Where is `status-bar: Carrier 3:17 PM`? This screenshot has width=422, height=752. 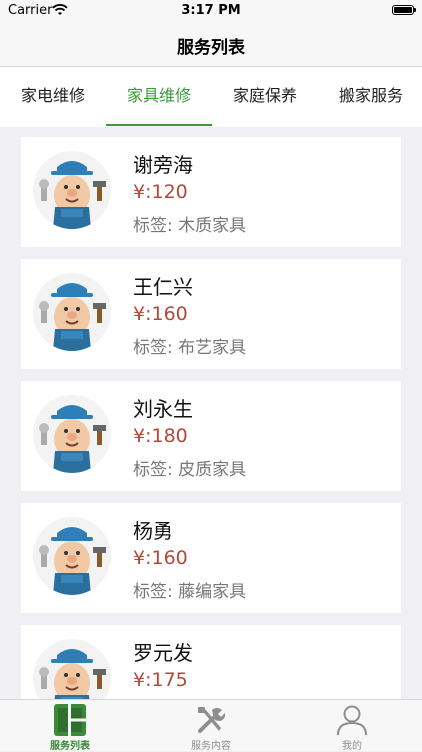
status-bar: Carrier 3:17 PM is located at coordinates (211, 11).